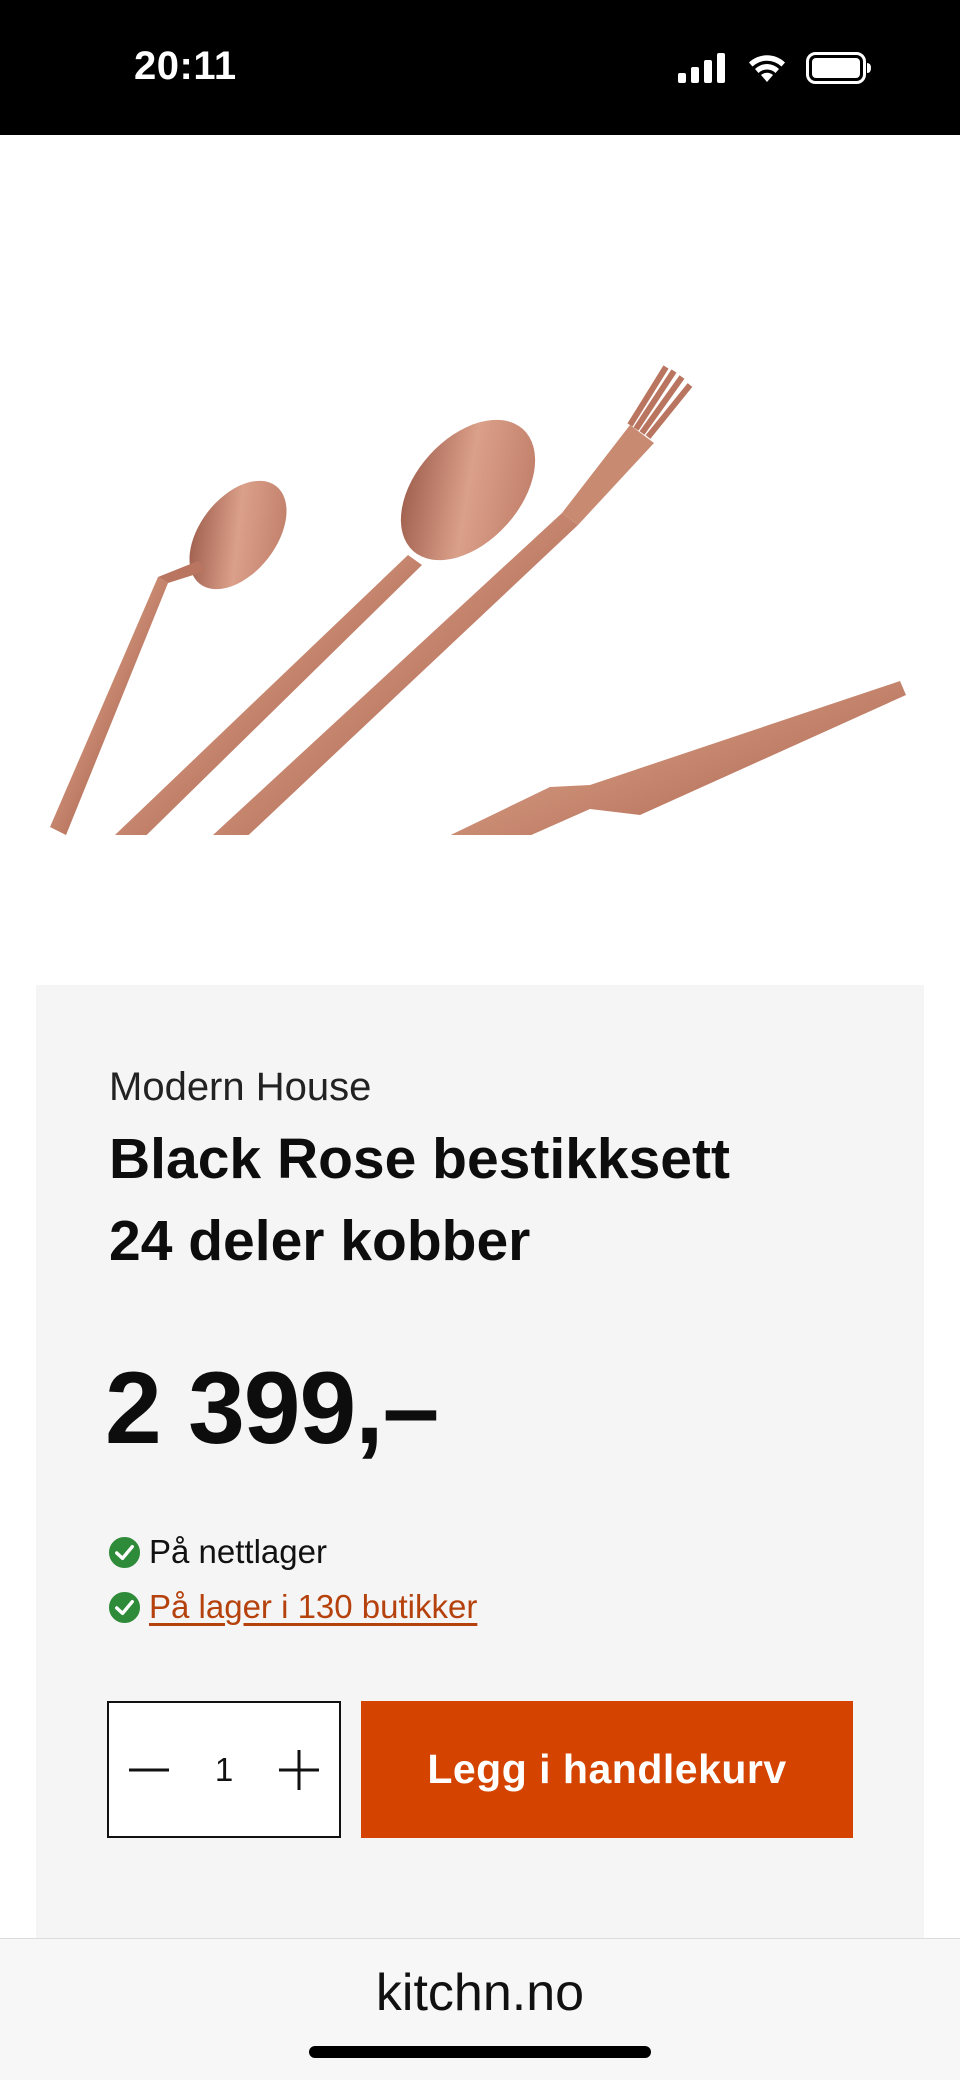 The height and width of the screenshot is (2080, 960). What do you see at coordinates (607, 1769) in the screenshot?
I see `add-to-cart-button: Legg i handlekurv` at bounding box center [607, 1769].